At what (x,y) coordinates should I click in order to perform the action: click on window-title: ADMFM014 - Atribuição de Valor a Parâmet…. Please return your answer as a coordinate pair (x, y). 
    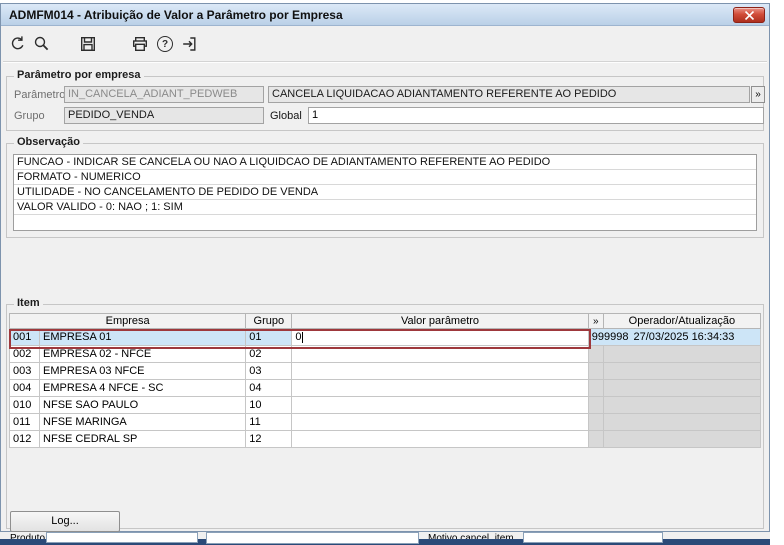
    Looking at the image, I should click on (176, 14).